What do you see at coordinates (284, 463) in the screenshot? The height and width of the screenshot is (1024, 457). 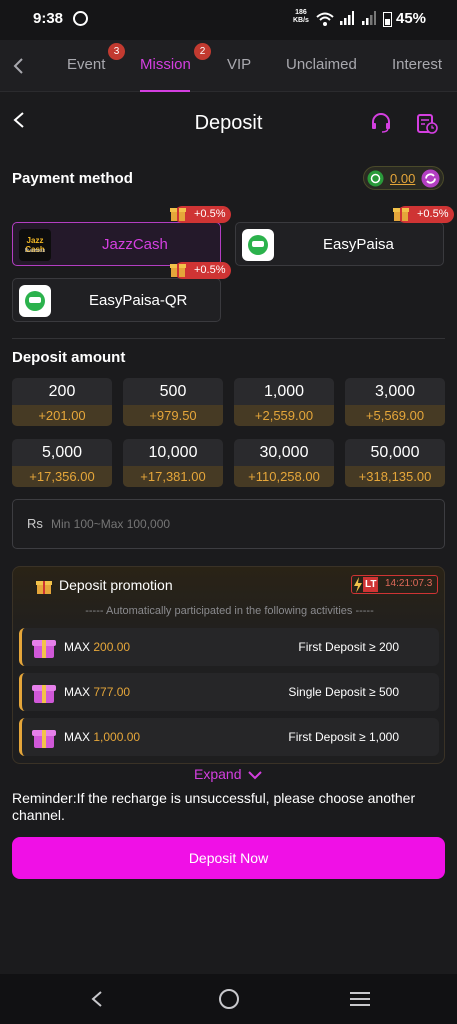 I see `amount-option-30000: 30,000 +110,258.00` at bounding box center [284, 463].